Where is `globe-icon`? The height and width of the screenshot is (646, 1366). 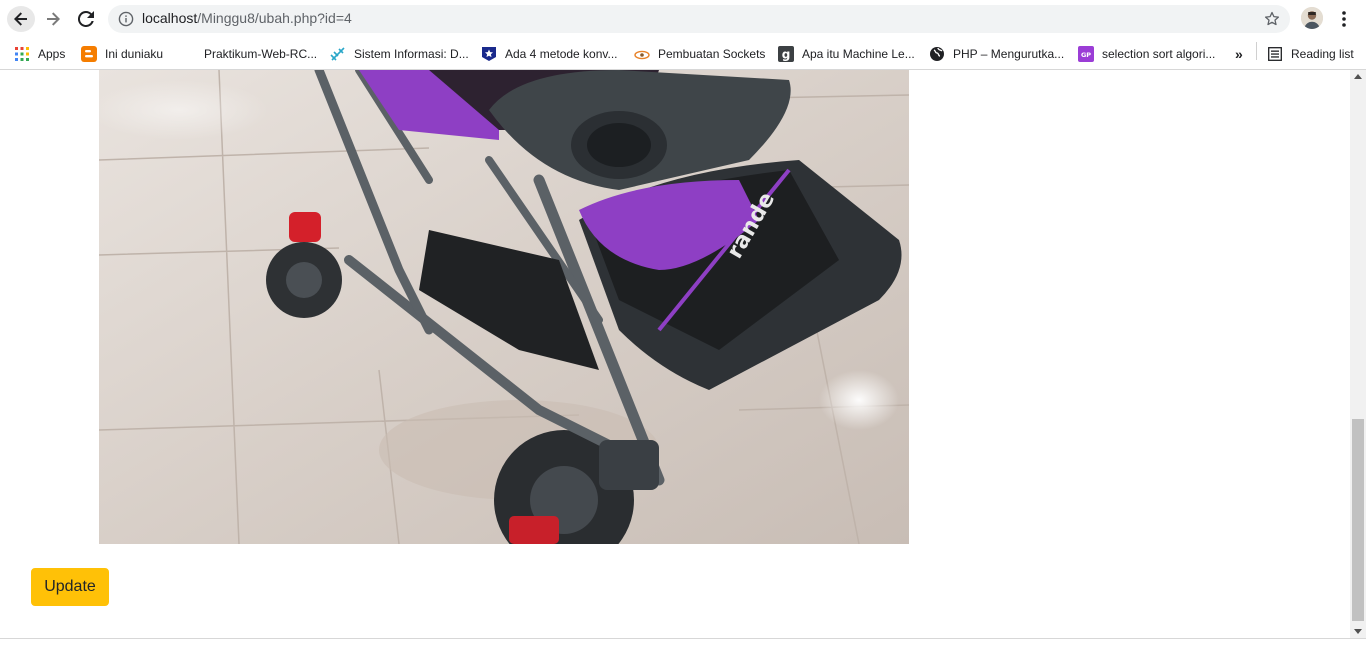 globe-icon is located at coordinates (937, 54).